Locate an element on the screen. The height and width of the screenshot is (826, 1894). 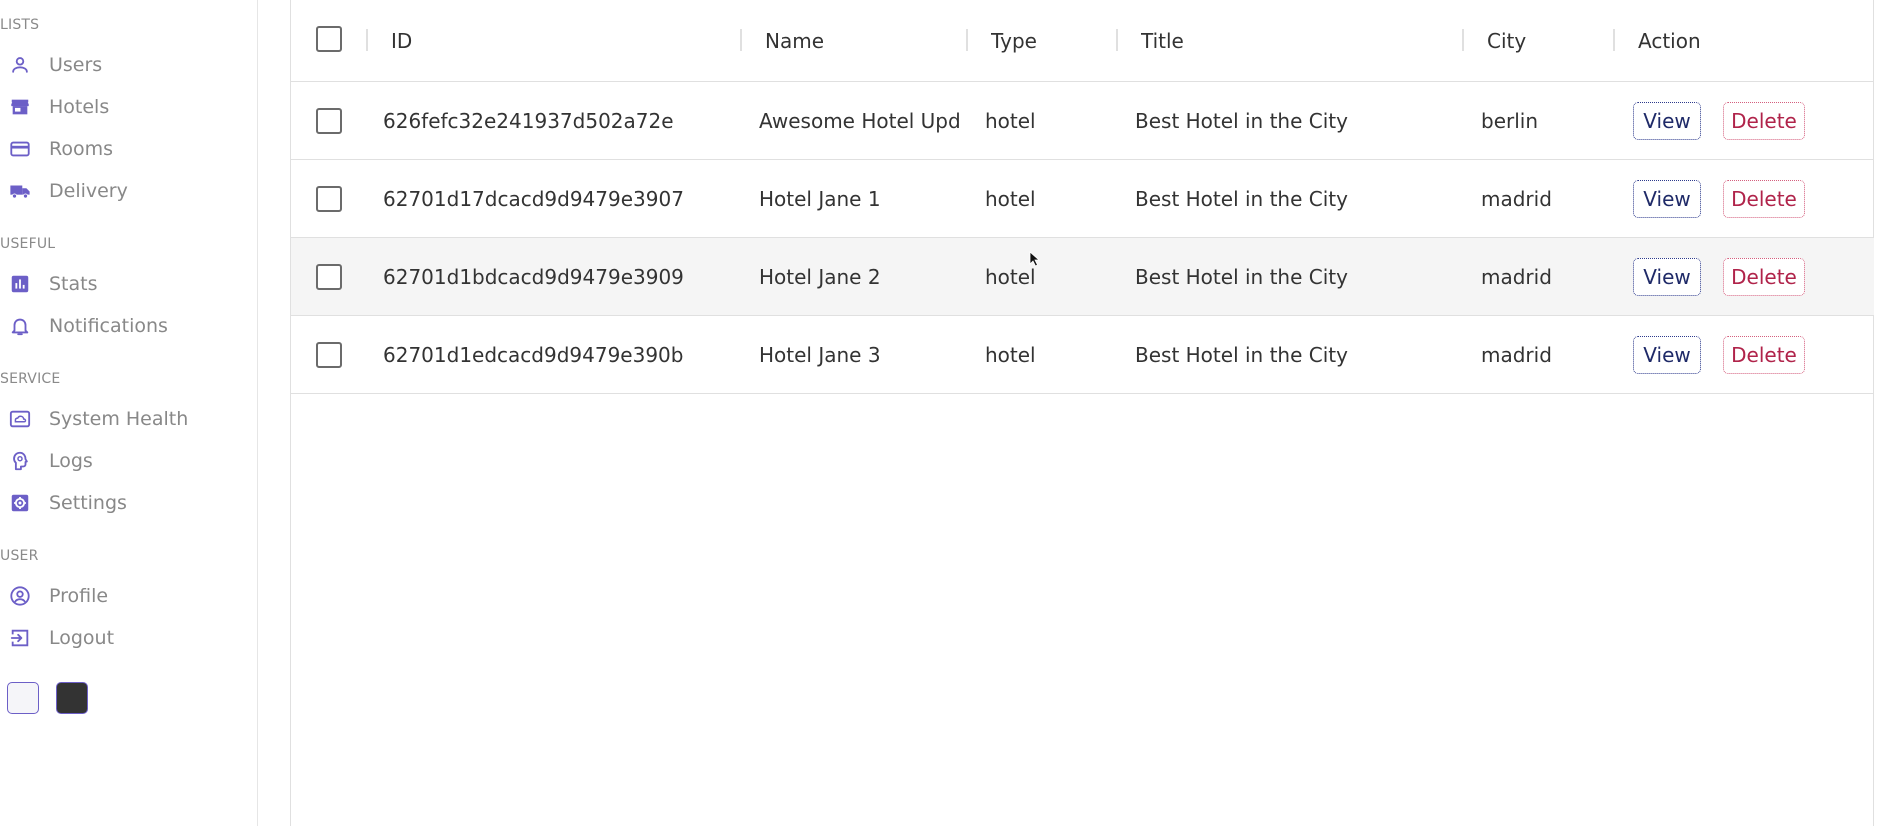
grid-header-row: ID Name Type Title City Action is located at coordinates (1082, 41).